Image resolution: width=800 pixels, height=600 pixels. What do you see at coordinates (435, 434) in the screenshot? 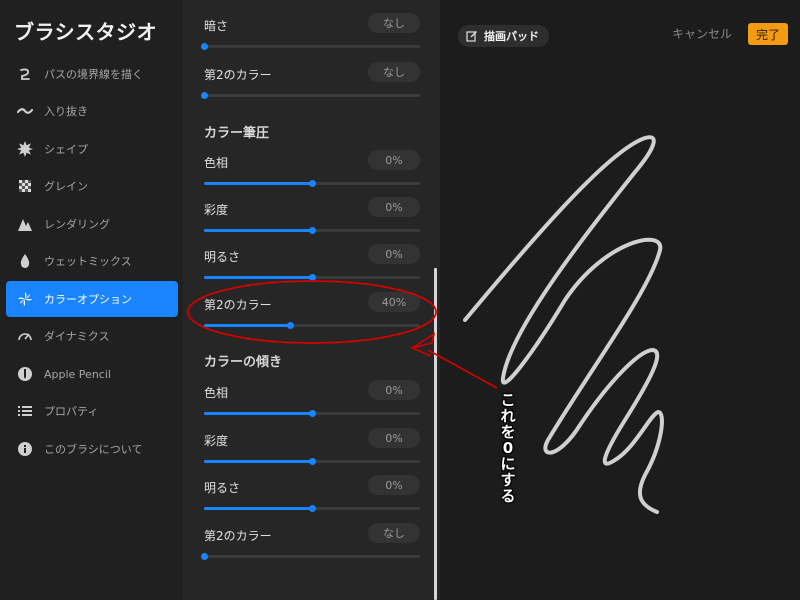
I see `panel-scrollbar` at bounding box center [435, 434].